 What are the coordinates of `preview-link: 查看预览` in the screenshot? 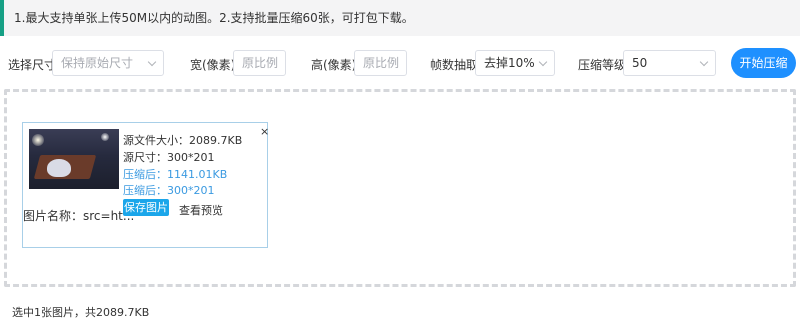 It's located at (201, 210).